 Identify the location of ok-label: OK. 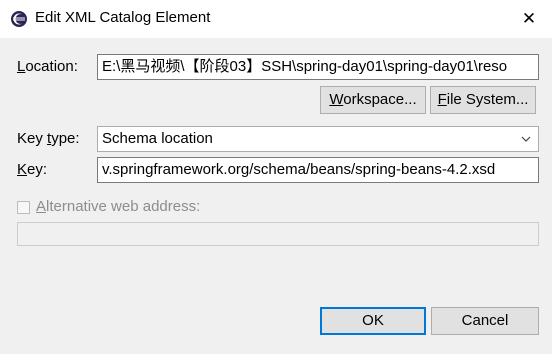
(373, 320).